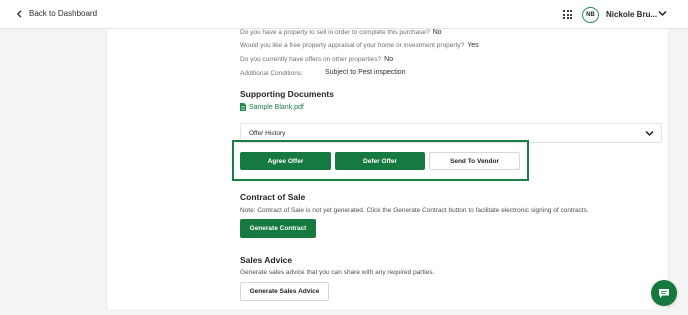  What do you see at coordinates (63, 13) in the screenshot?
I see `back-label: Back to Dashboard` at bounding box center [63, 13].